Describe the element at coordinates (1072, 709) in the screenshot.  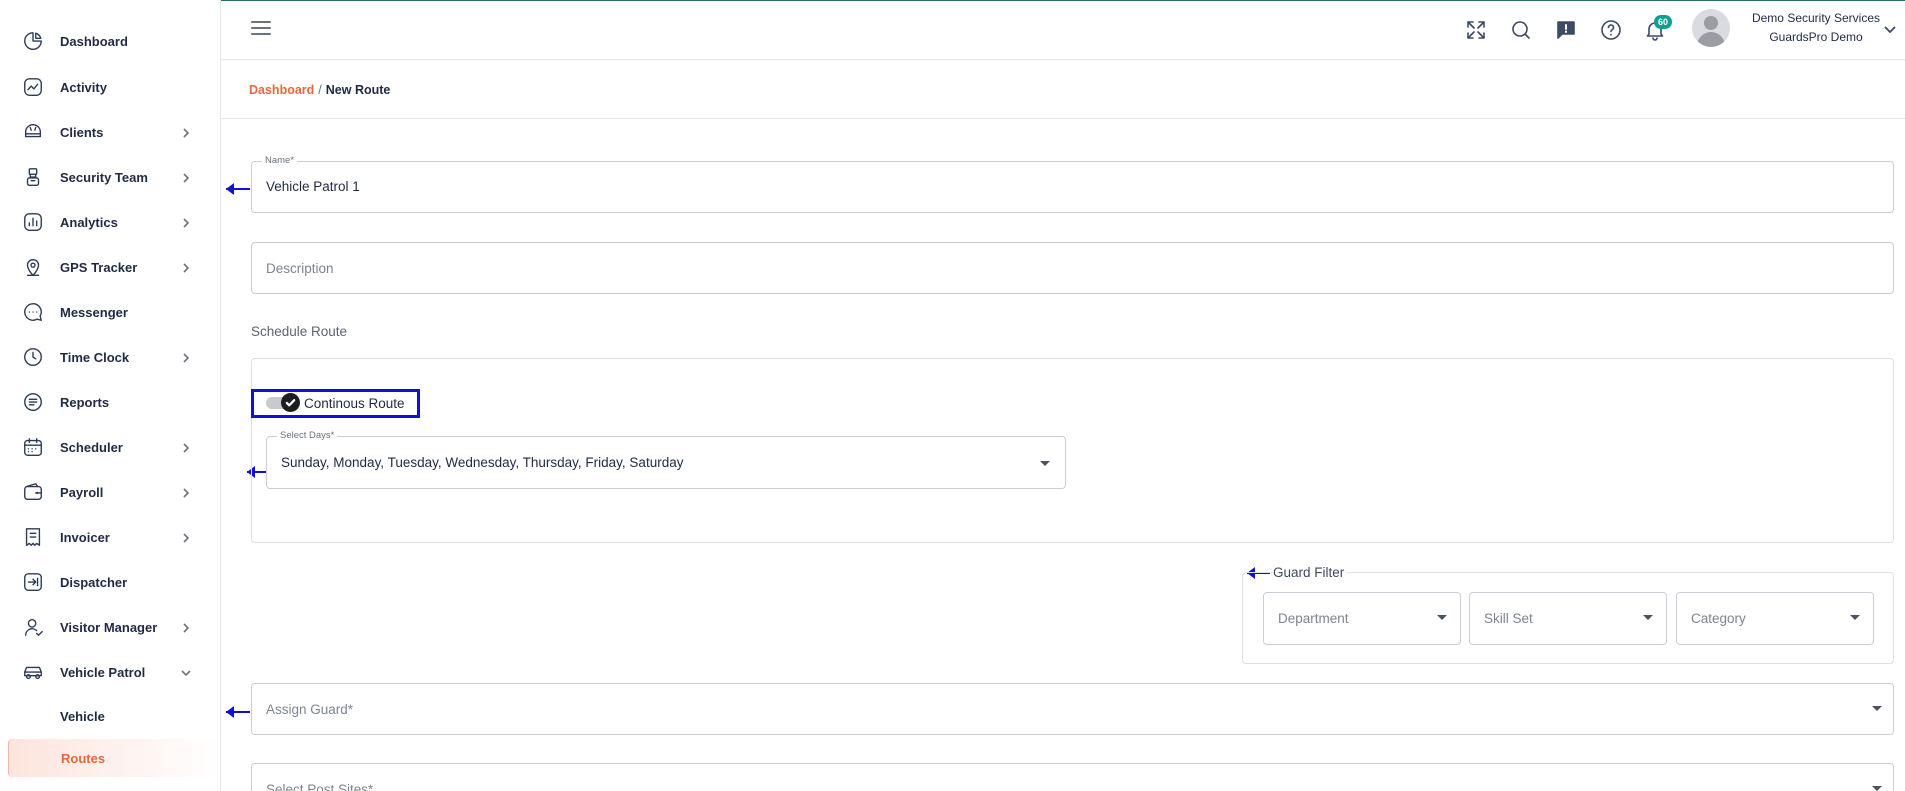
I see `assign-guard-select: Assign Guard*` at that location.